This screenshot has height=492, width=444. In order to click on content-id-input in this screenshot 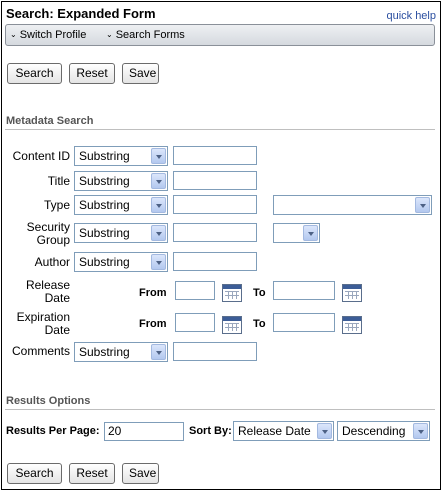, I will do `click(215, 155)`.